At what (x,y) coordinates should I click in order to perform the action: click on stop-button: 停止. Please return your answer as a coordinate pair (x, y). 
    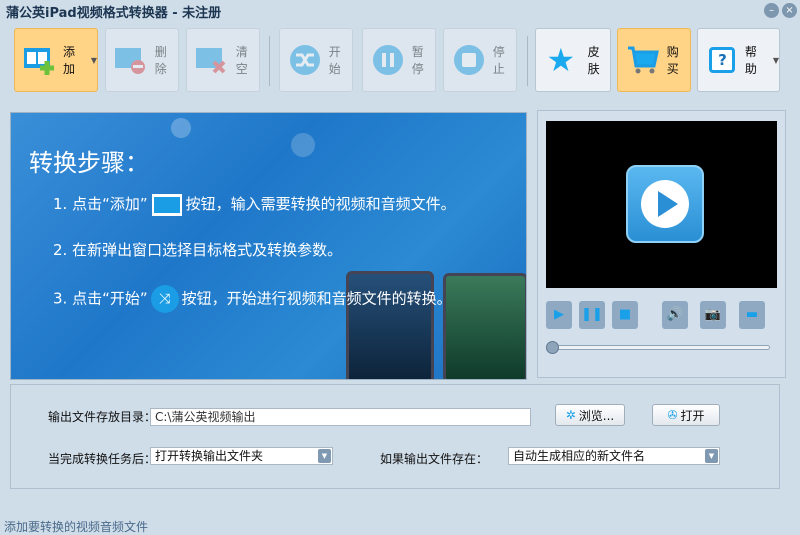
    Looking at the image, I should click on (480, 60).